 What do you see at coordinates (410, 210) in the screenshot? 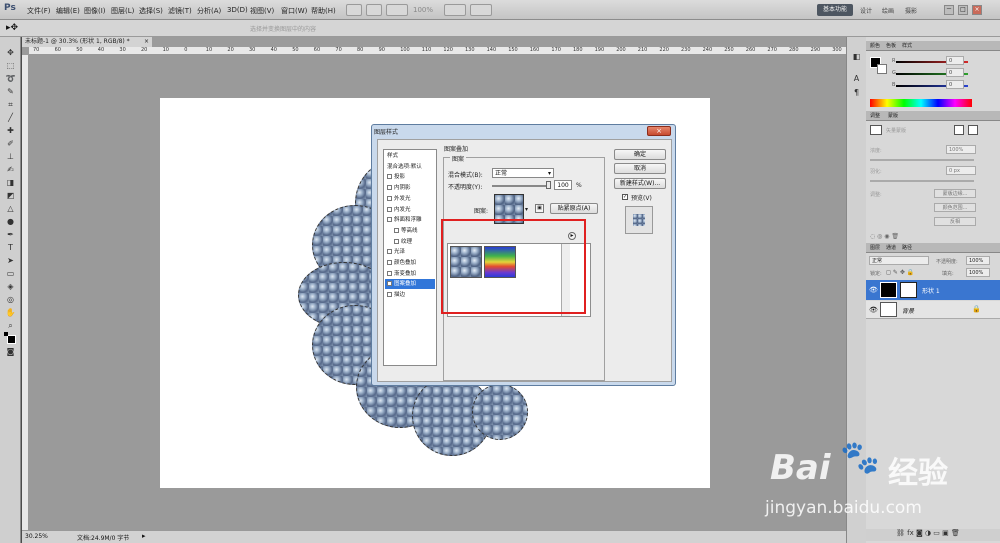
I see `style-item: 内发光` at bounding box center [410, 210].